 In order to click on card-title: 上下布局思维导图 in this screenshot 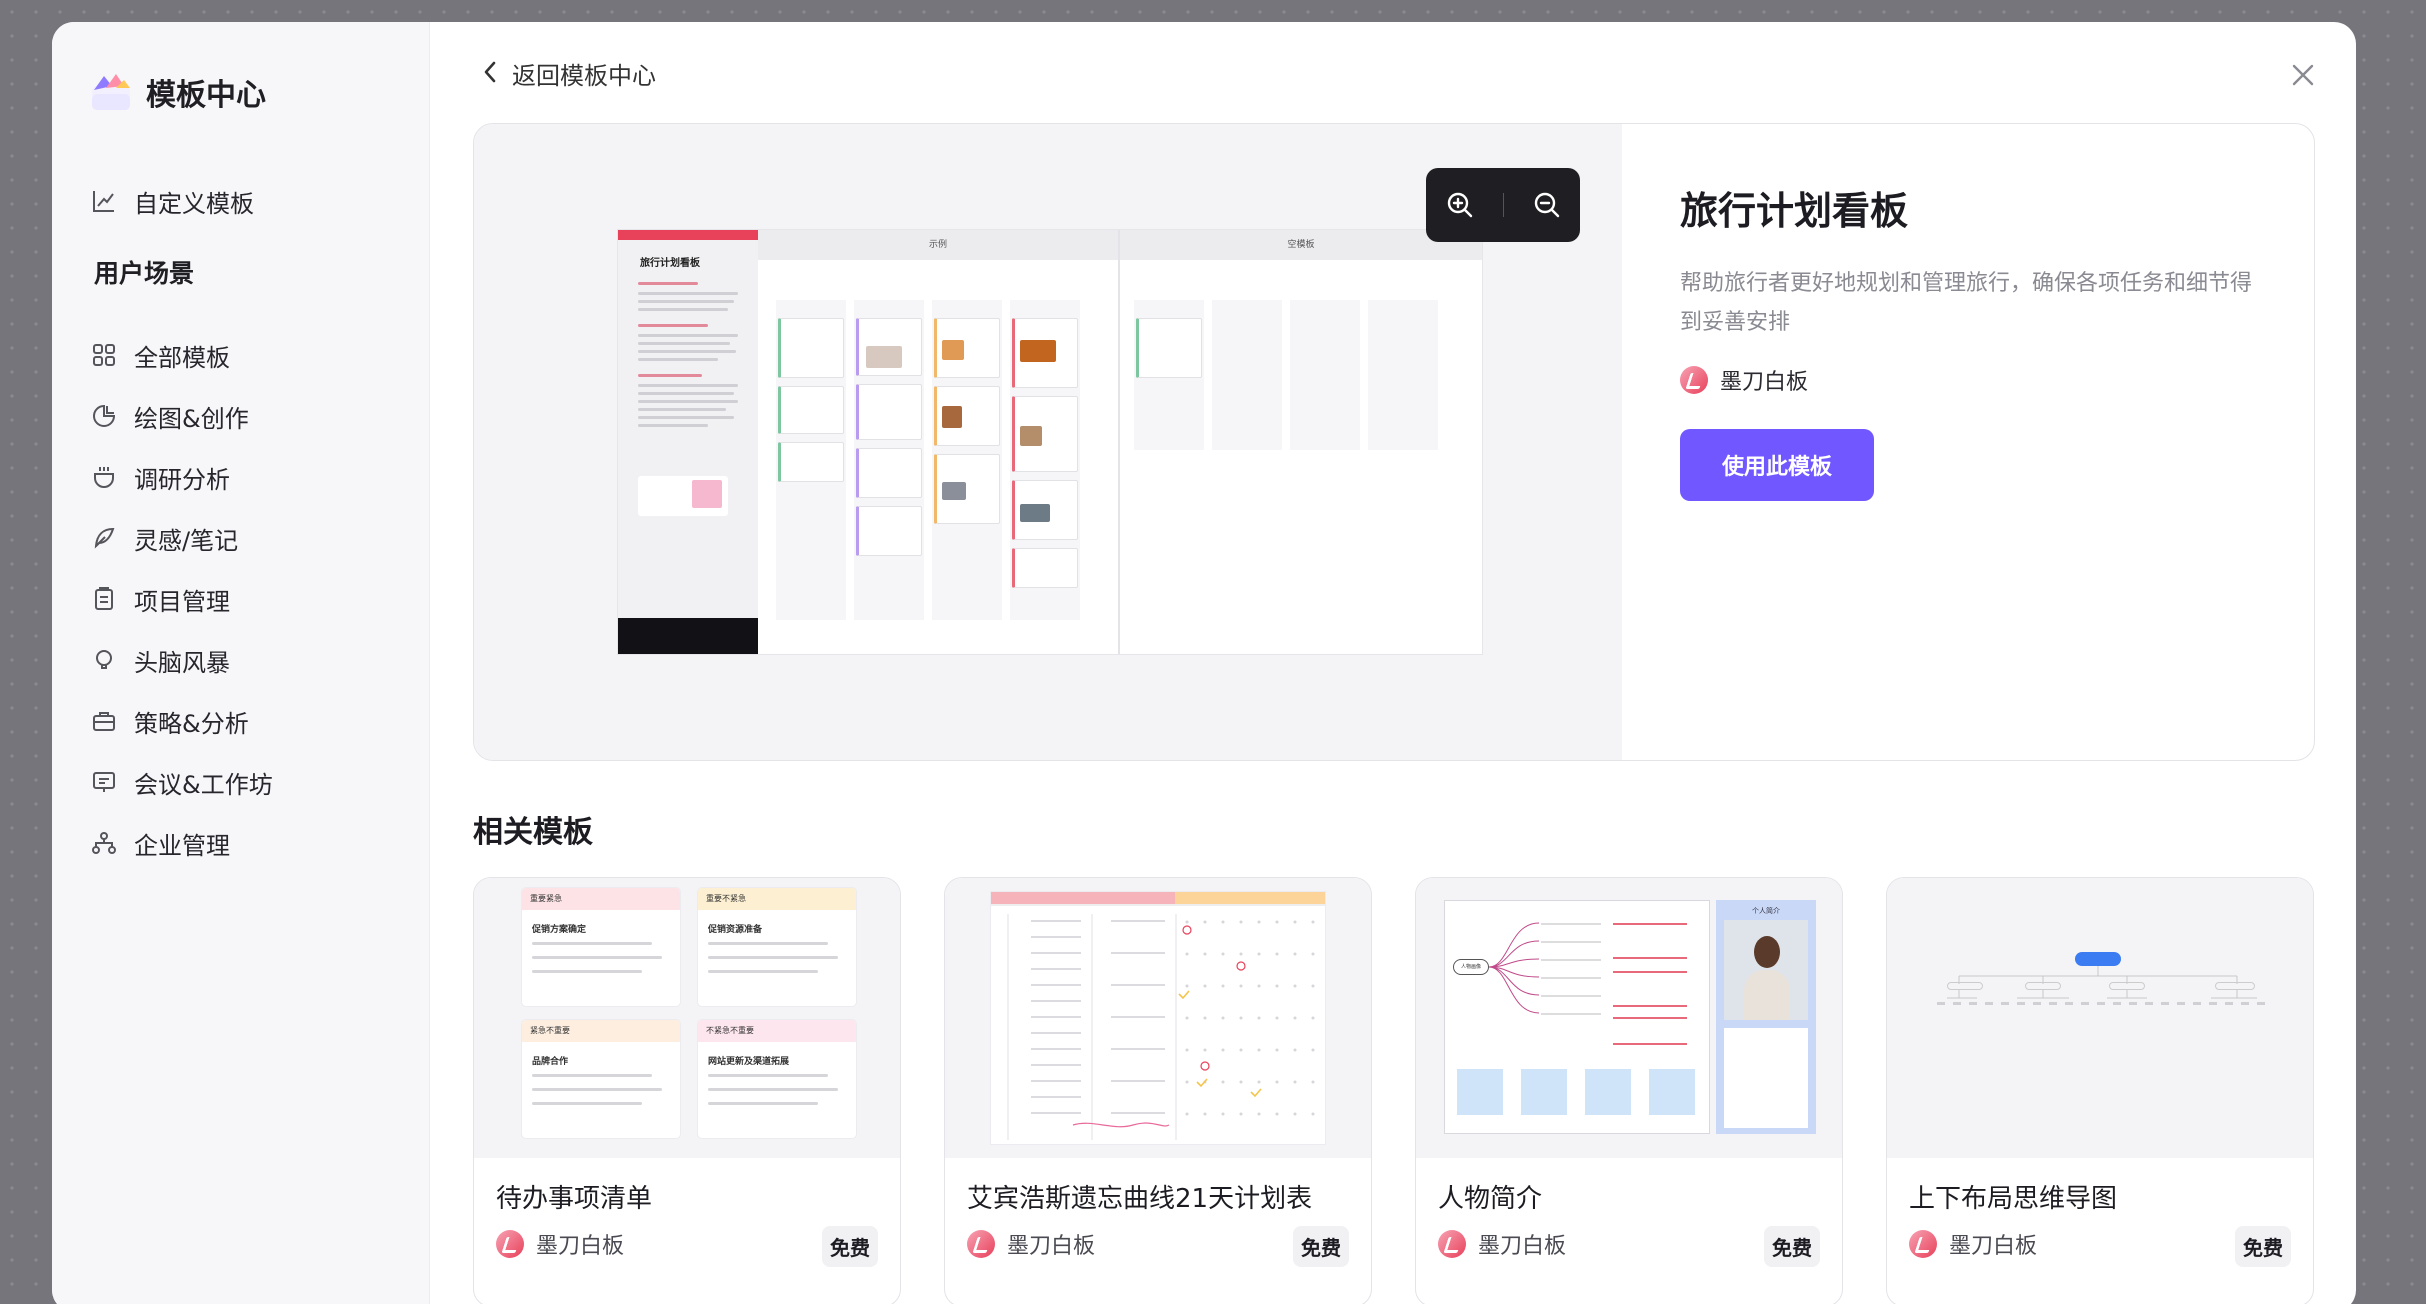, I will do `click(2013, 1199)`.